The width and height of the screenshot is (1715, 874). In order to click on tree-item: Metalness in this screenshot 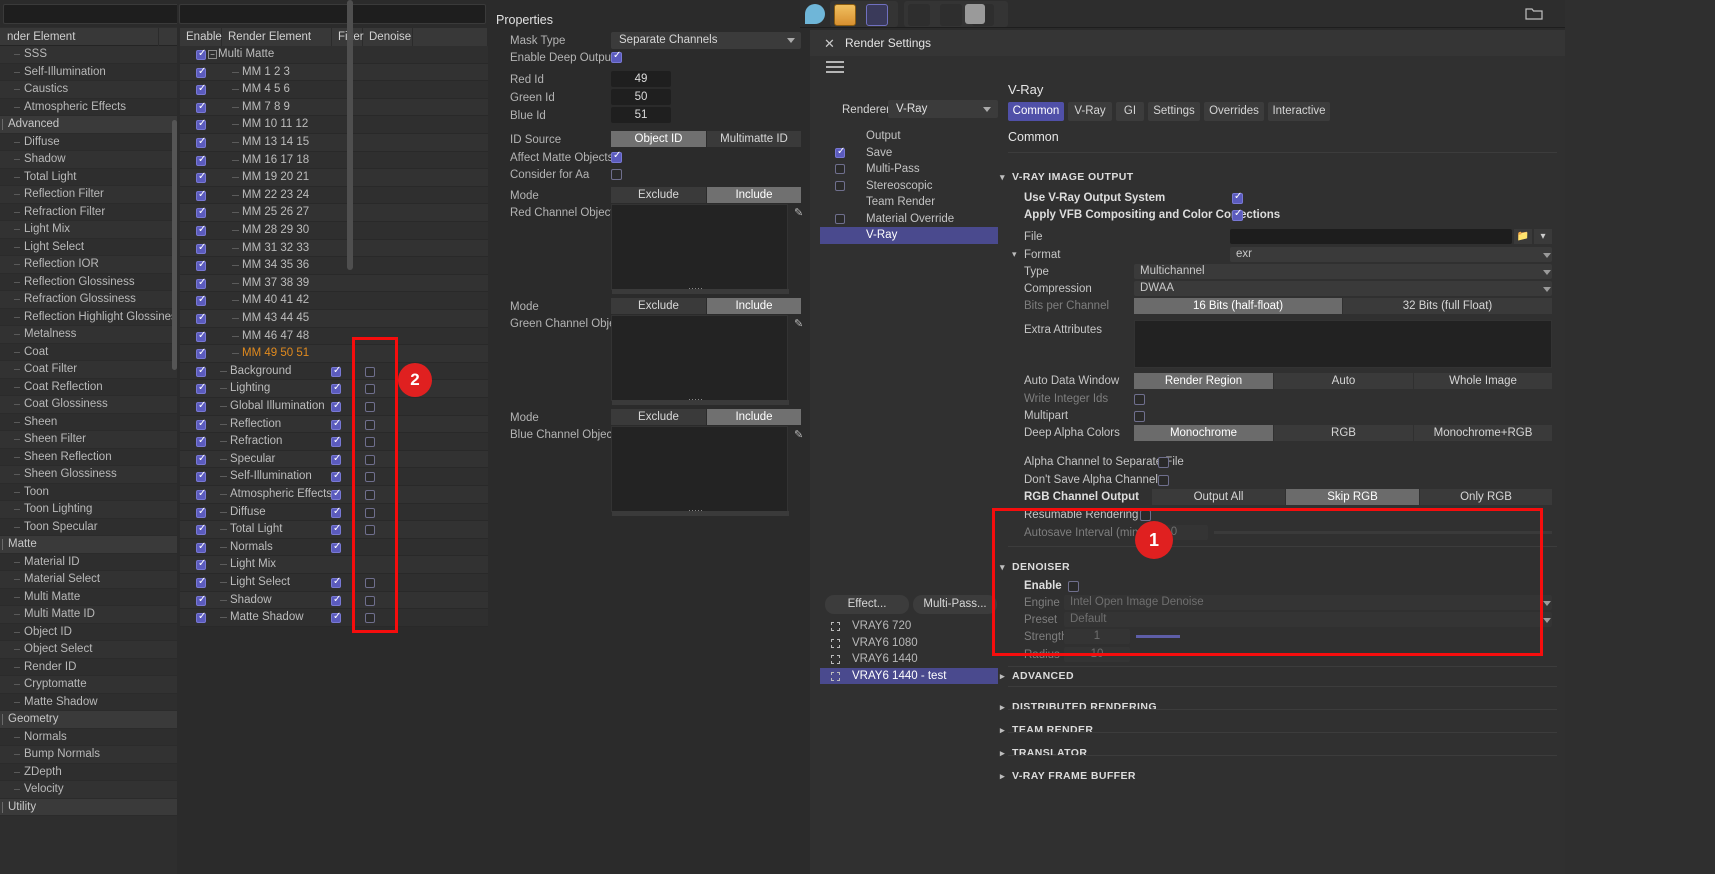, I will do `click(96, 335)`.